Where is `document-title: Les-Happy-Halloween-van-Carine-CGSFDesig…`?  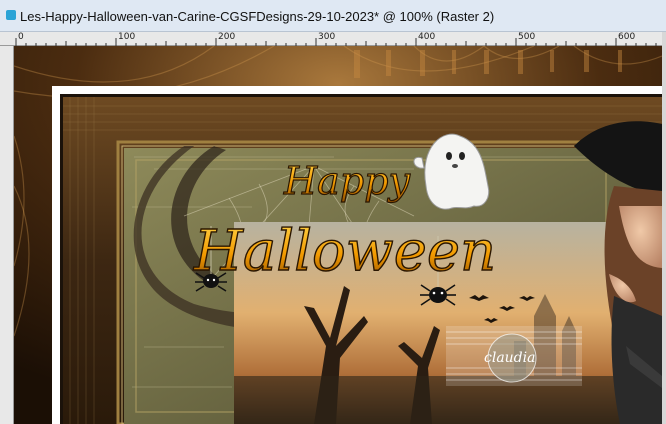 document-title: Les-Happy-Halloween-van-Carine-CGSFDesig… is located at coordinates (257, 16).